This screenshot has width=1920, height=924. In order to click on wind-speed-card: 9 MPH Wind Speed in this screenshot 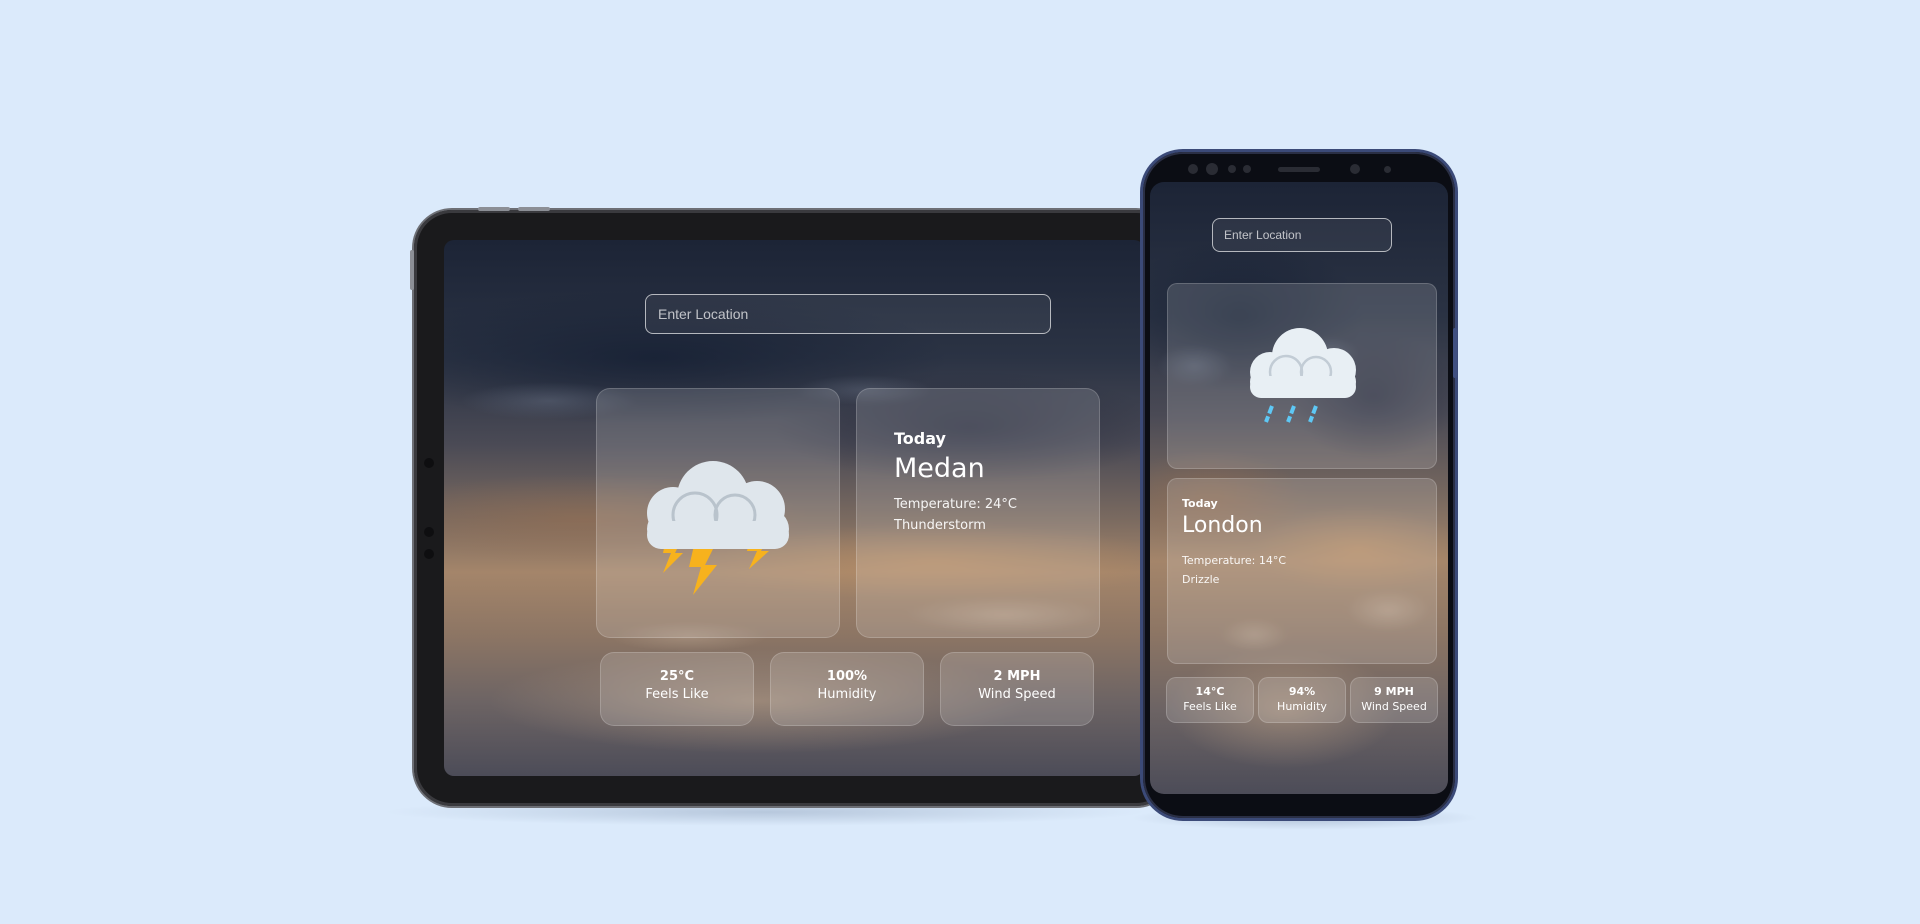, I will do `click(1394, 700)`.